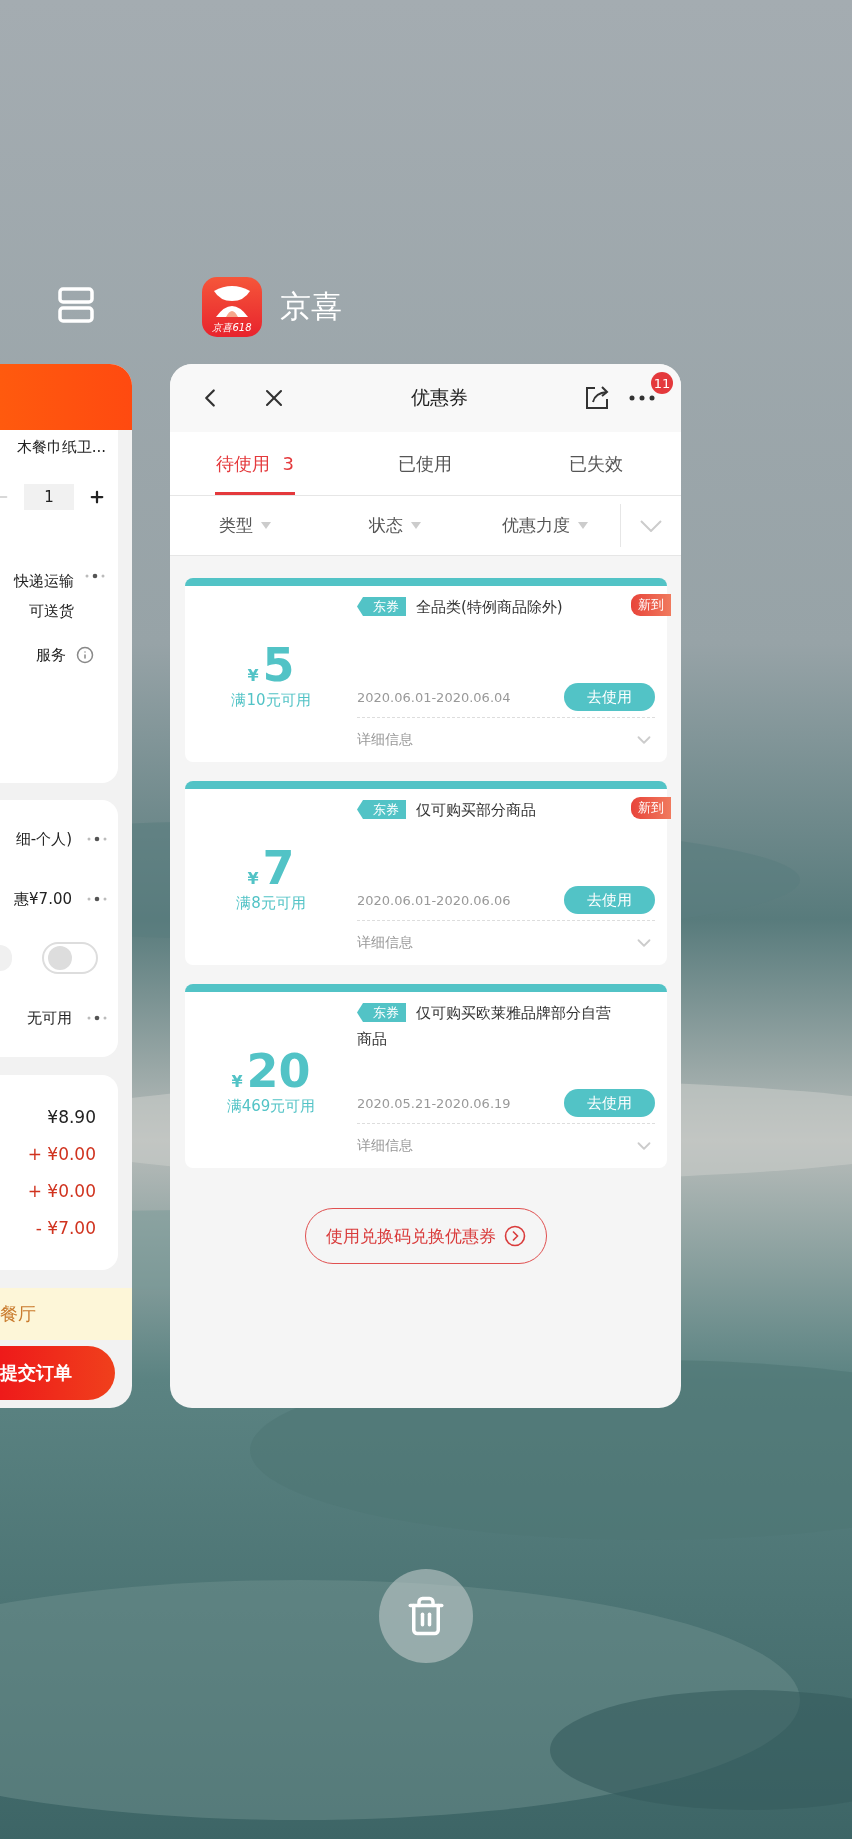 This screenshot has height=1839, width=852. What do you see at coordinates (271, 700) in the screenshot?
I see `coupon-condition: 满10元可用` at bounding box center [271, 700].